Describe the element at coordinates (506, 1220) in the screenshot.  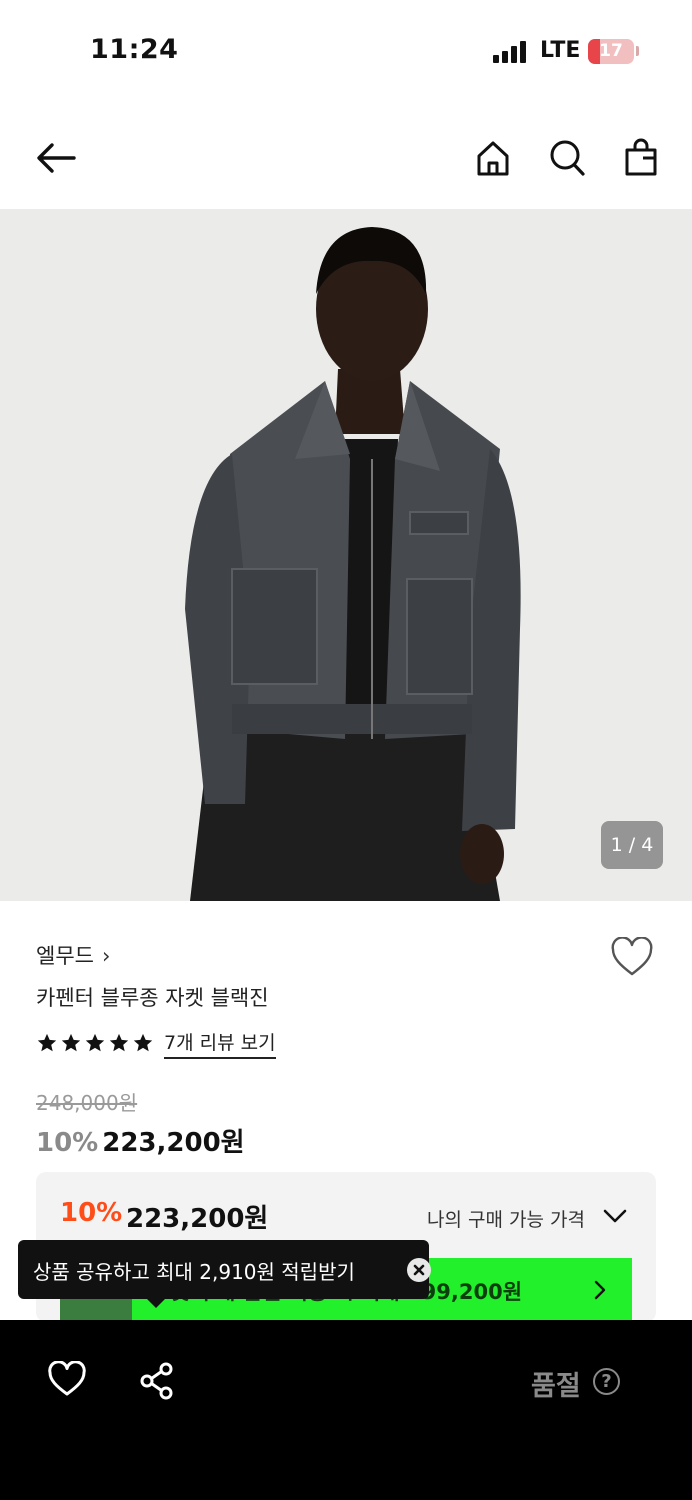
I see `my-price-label: 나의 구매 가능 가격` at that location.